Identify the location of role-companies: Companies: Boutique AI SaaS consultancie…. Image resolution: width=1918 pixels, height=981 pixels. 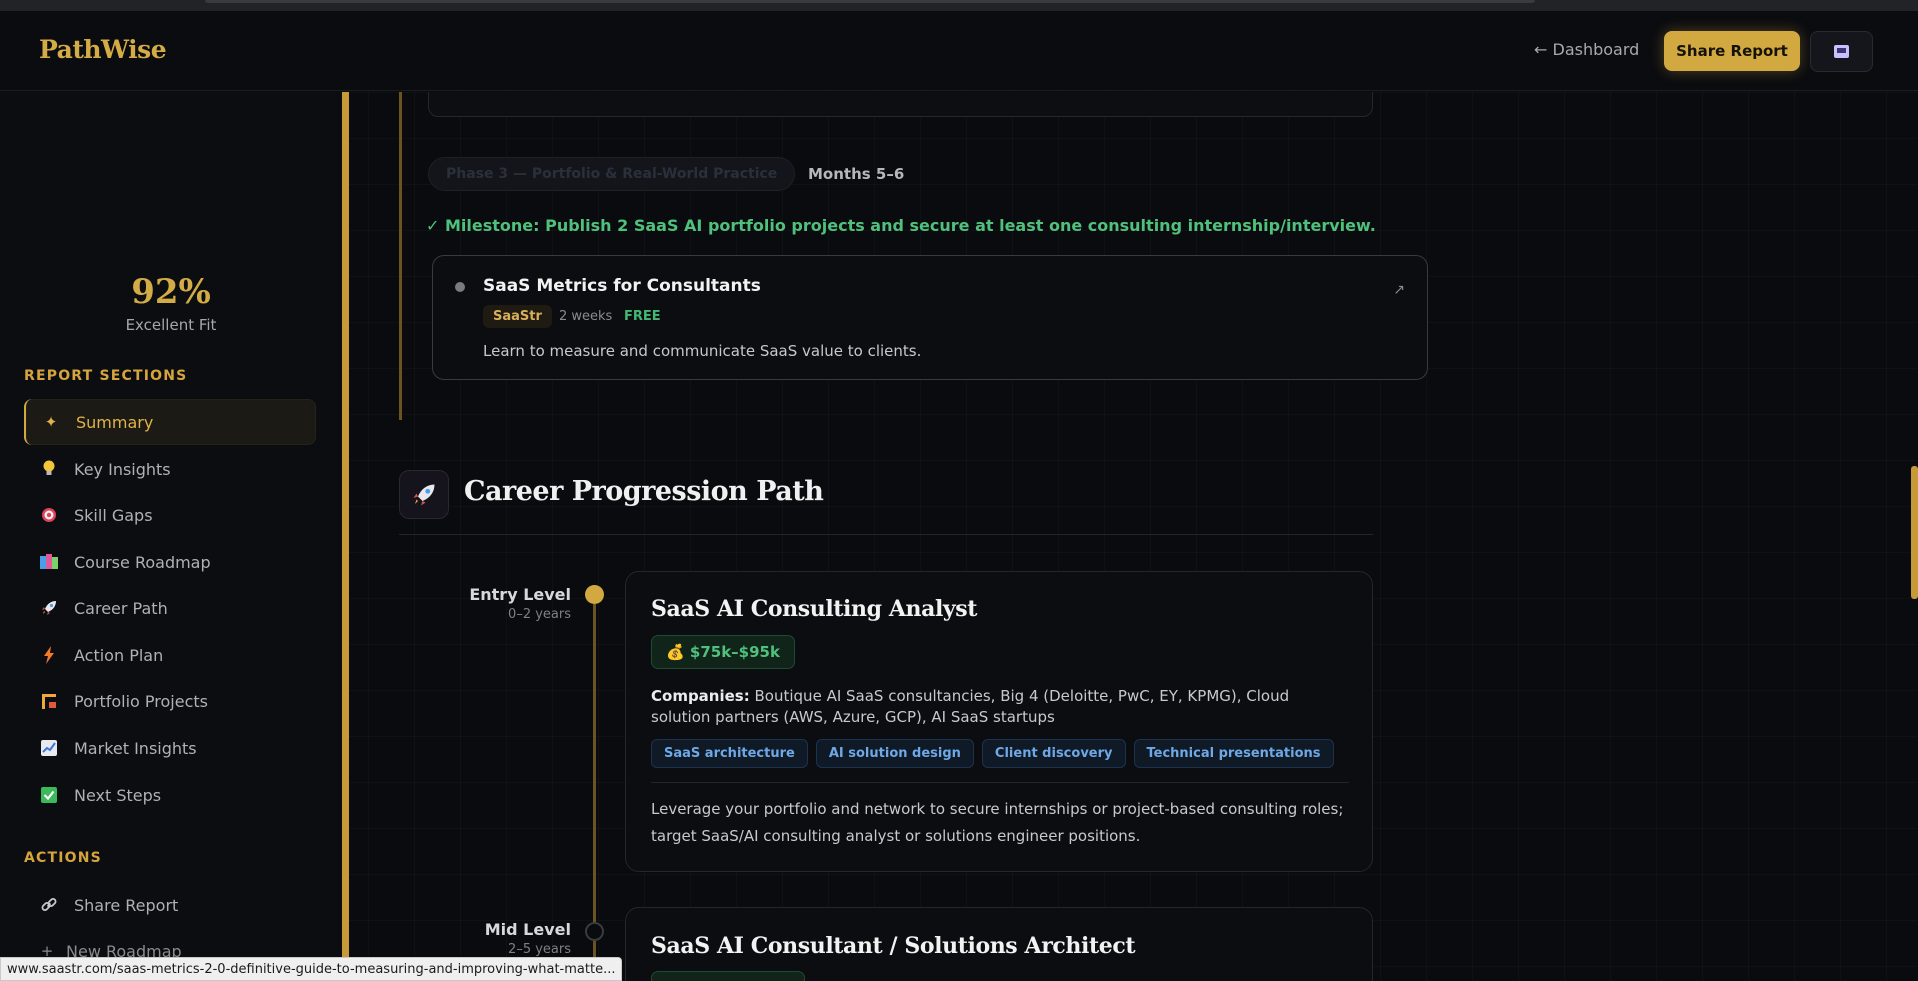
(1001, 707).